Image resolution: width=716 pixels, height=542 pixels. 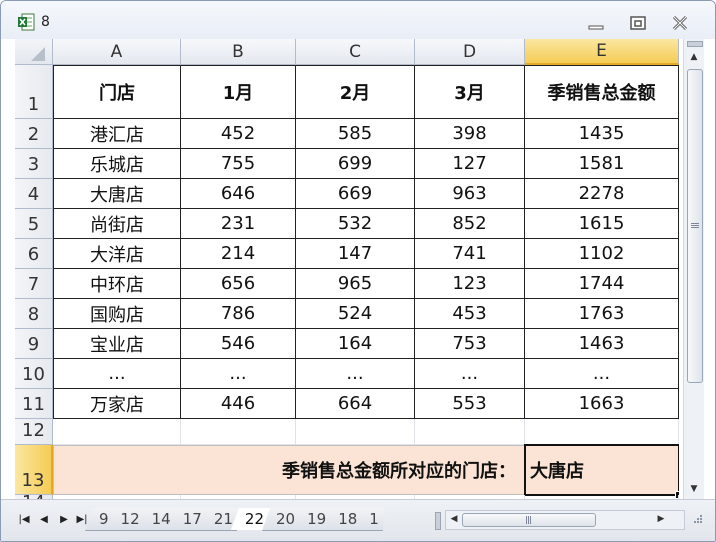 I want to click on table-cell: 宝业店, so click(x=117, y=344).